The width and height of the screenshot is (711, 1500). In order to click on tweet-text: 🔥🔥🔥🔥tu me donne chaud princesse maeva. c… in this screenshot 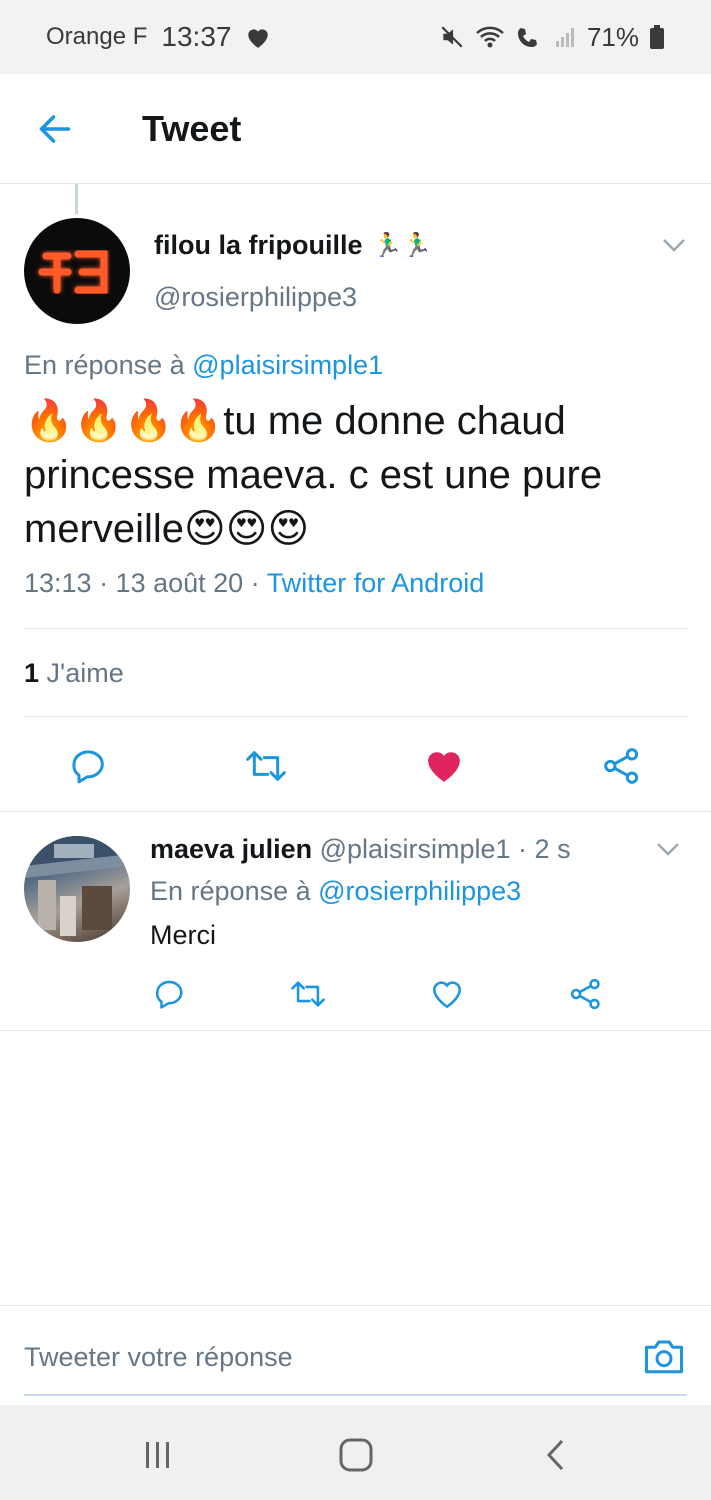, I will do `click(313, 475)`.